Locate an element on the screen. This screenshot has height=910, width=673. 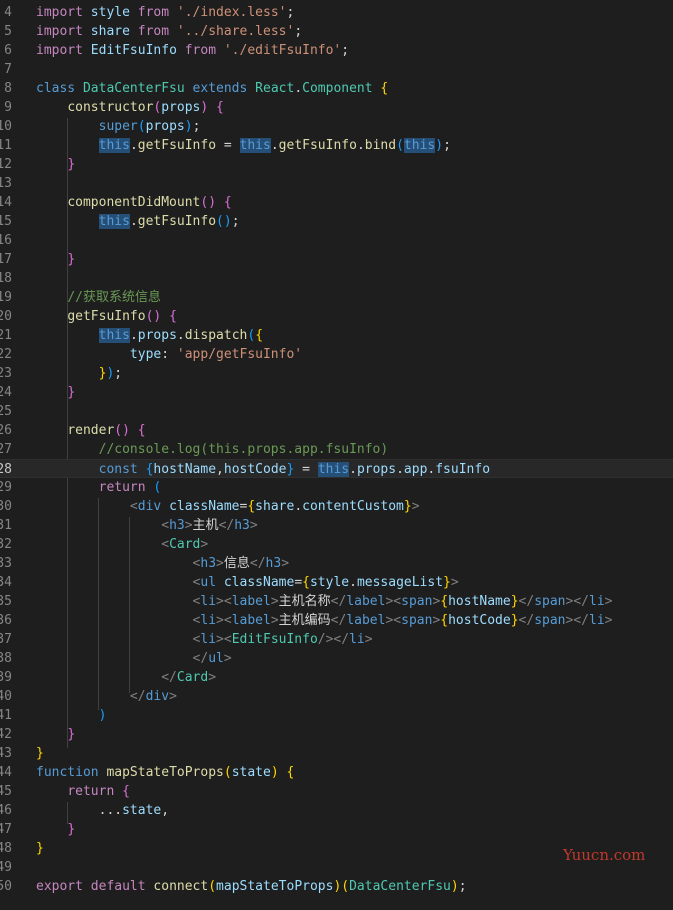
line-number: 9 is located at coordinates (8, 107).